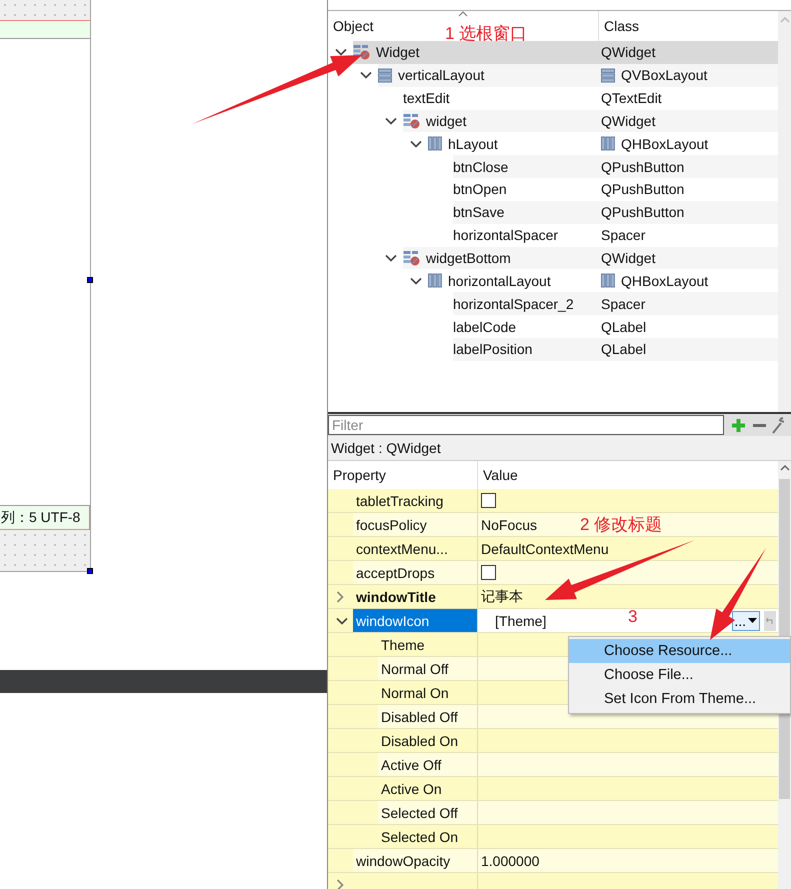 This screenshot has width=791, height=889. Describe the element at coordinates (642, 189) in the screenshot. I see `class-name: QPushButton` at that location.